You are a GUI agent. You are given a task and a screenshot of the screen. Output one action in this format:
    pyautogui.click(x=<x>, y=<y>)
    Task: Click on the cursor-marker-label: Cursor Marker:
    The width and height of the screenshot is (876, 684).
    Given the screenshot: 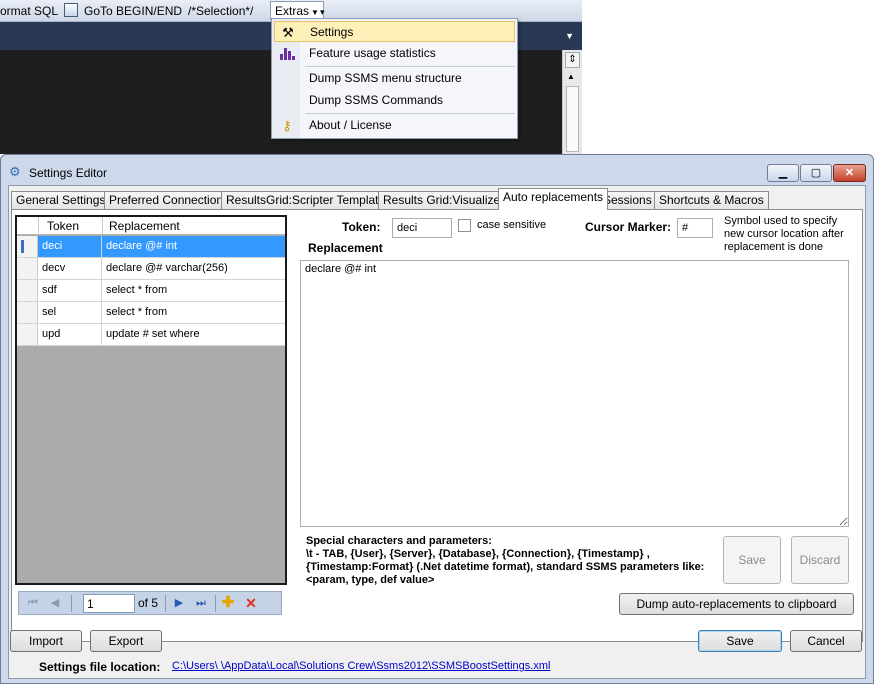 What is the action you would take?
    pyautogui.click(x=628, y=227)
    